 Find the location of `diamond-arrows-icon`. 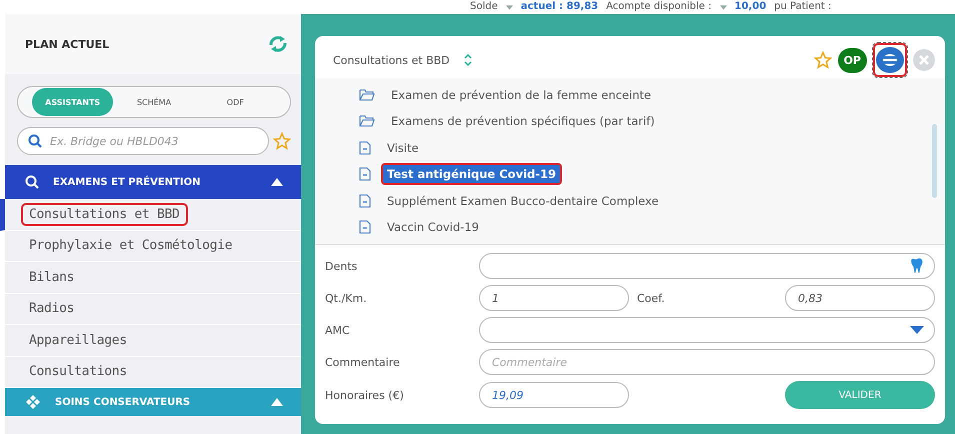

diamond-arrows-icon is located at coordinates (33, 402).